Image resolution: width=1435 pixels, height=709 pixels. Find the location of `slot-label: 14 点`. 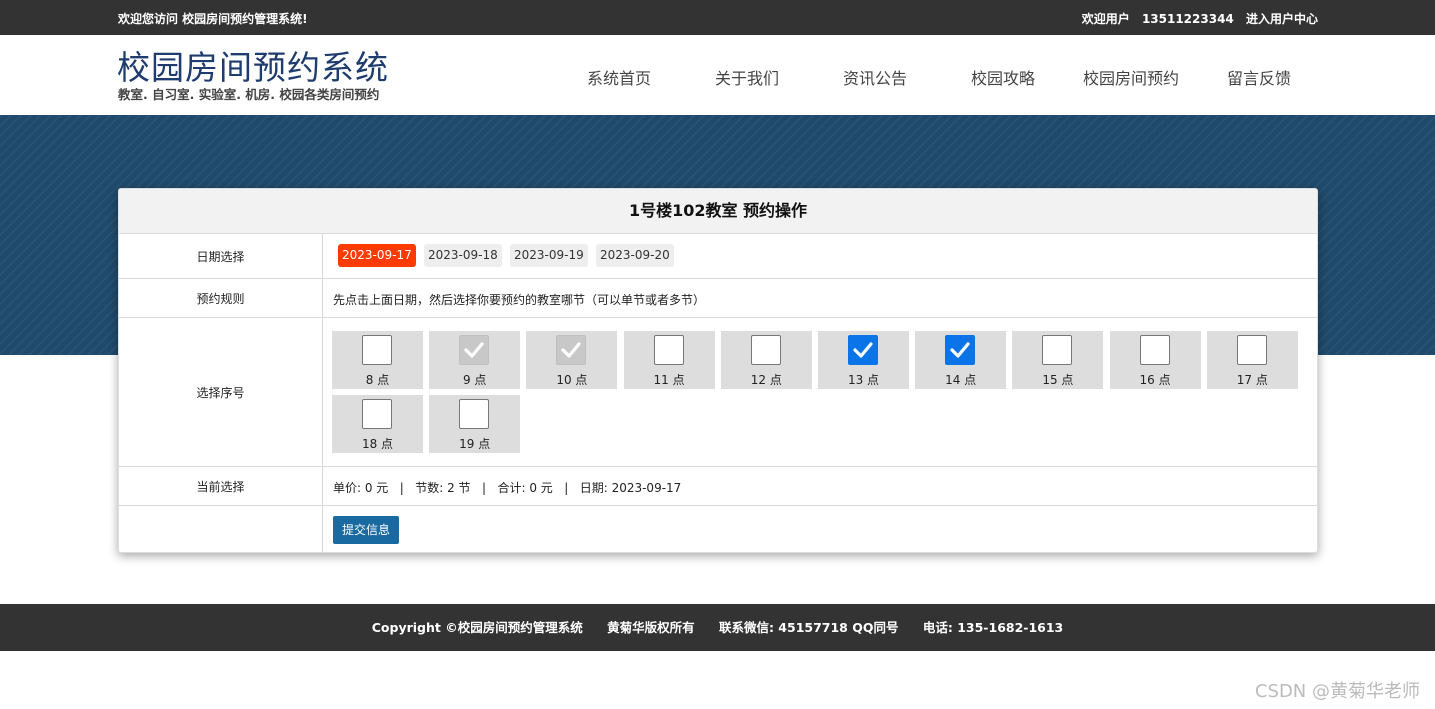

slot-label: 14 点 is located at coordinates (961, 380).